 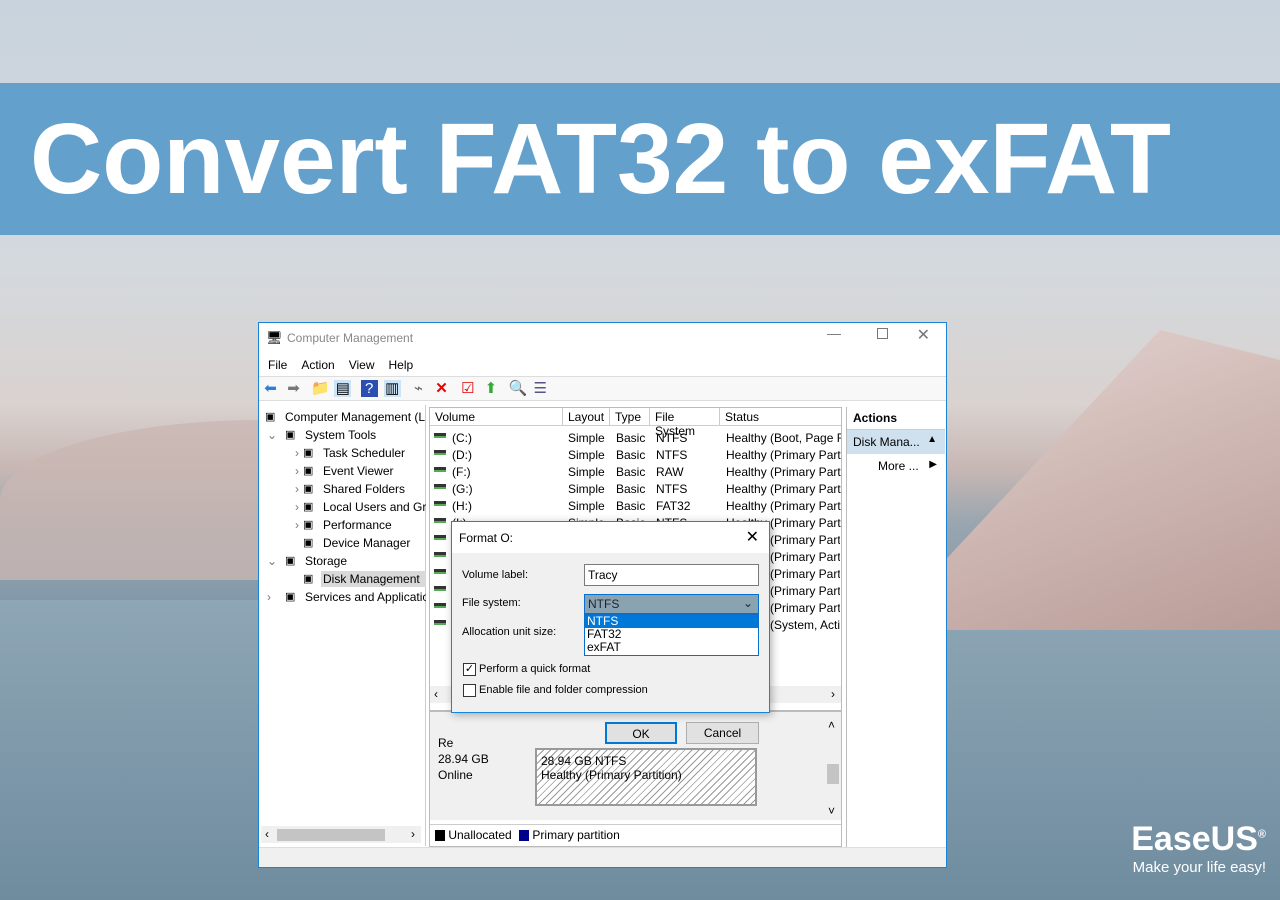 I want to click on table-row: (D:) Simple Basic NTFS Healthy (Primary Part, so click(x=635, y=454).